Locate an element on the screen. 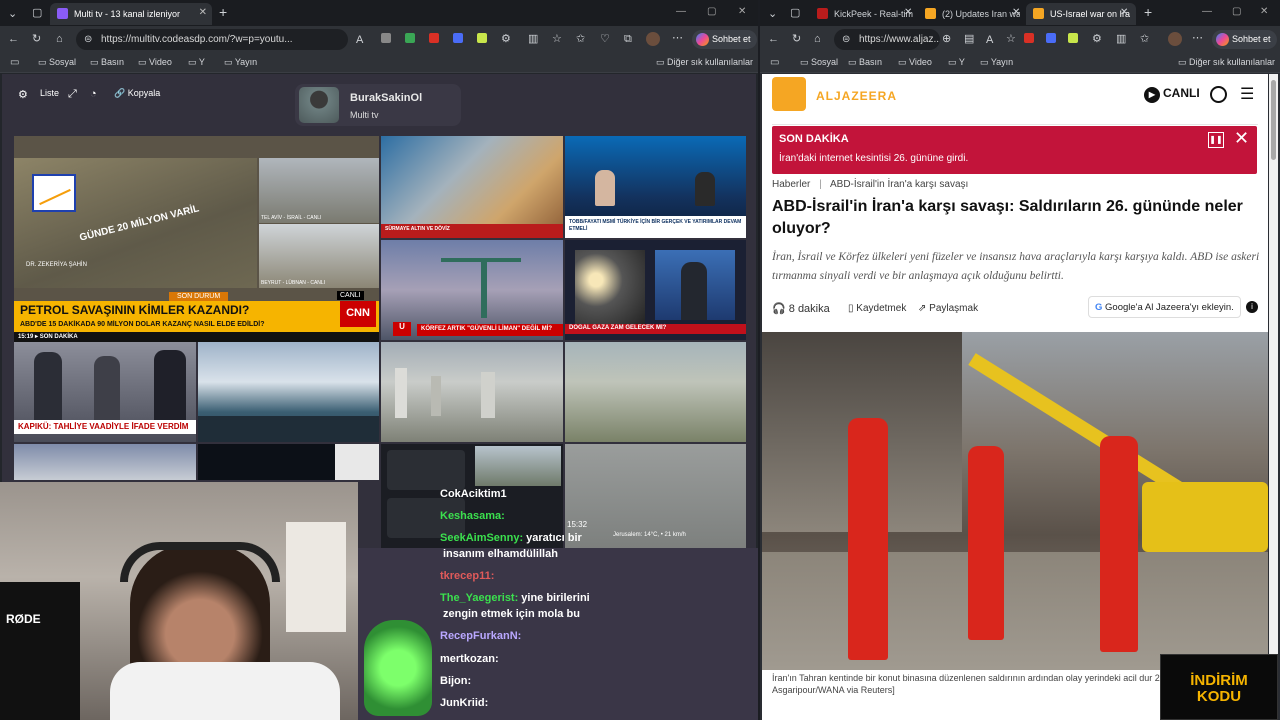 This screenshot has height=720, width=1280. chat-username: mertkozan: is located at coordinates (469, 659).